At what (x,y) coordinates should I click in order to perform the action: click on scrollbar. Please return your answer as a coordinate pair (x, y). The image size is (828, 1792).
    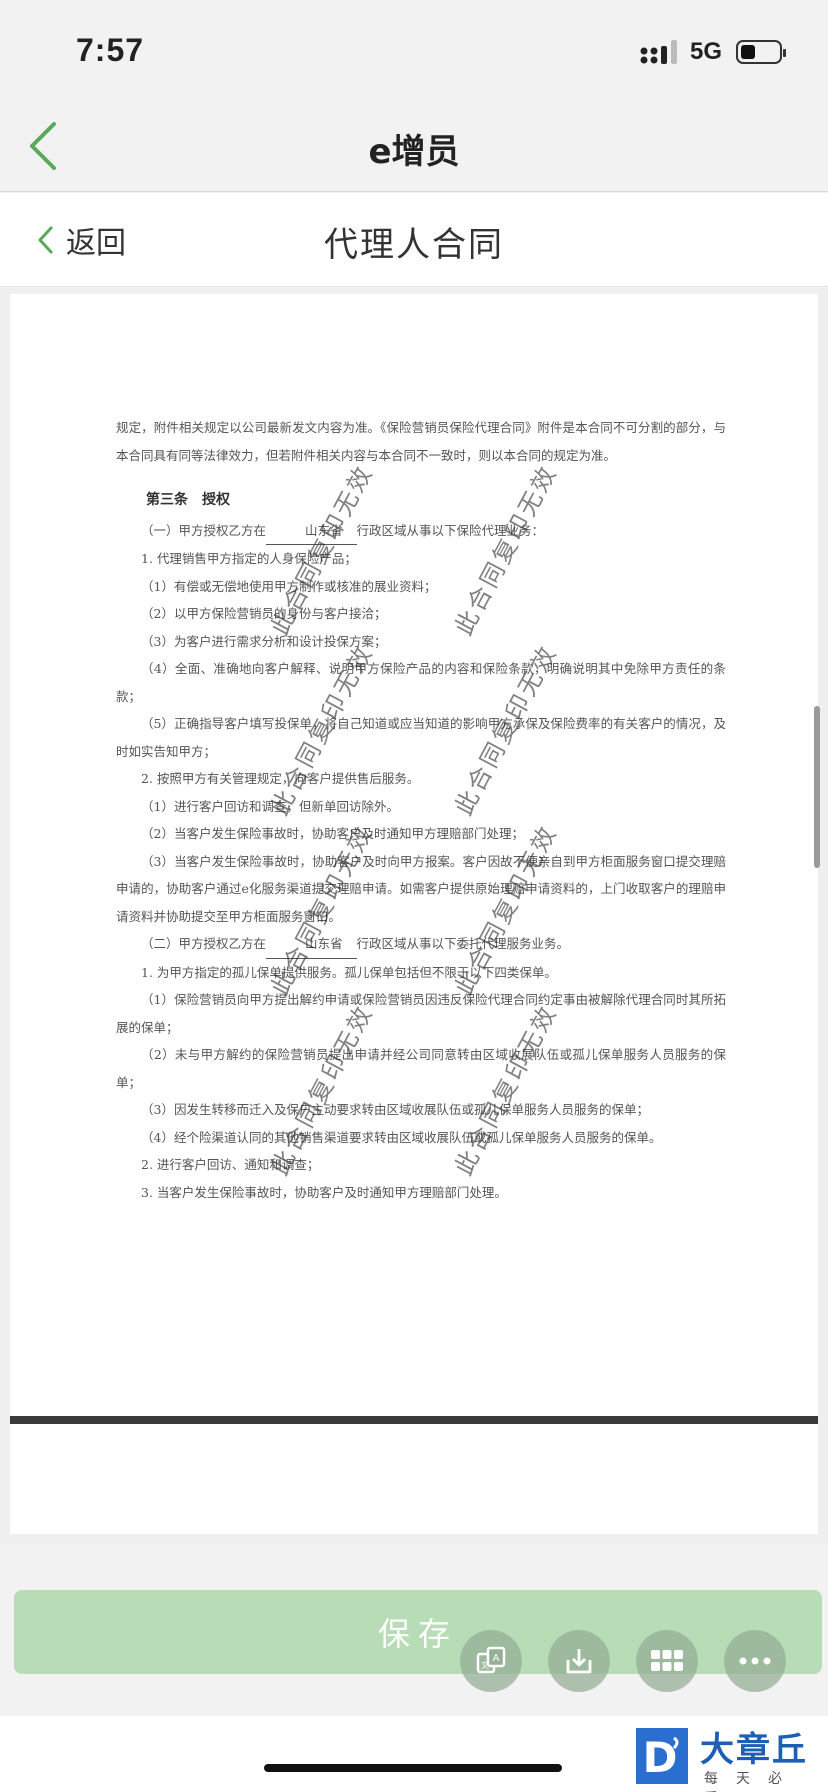
    Looking at the image, I should click on (817, 787).